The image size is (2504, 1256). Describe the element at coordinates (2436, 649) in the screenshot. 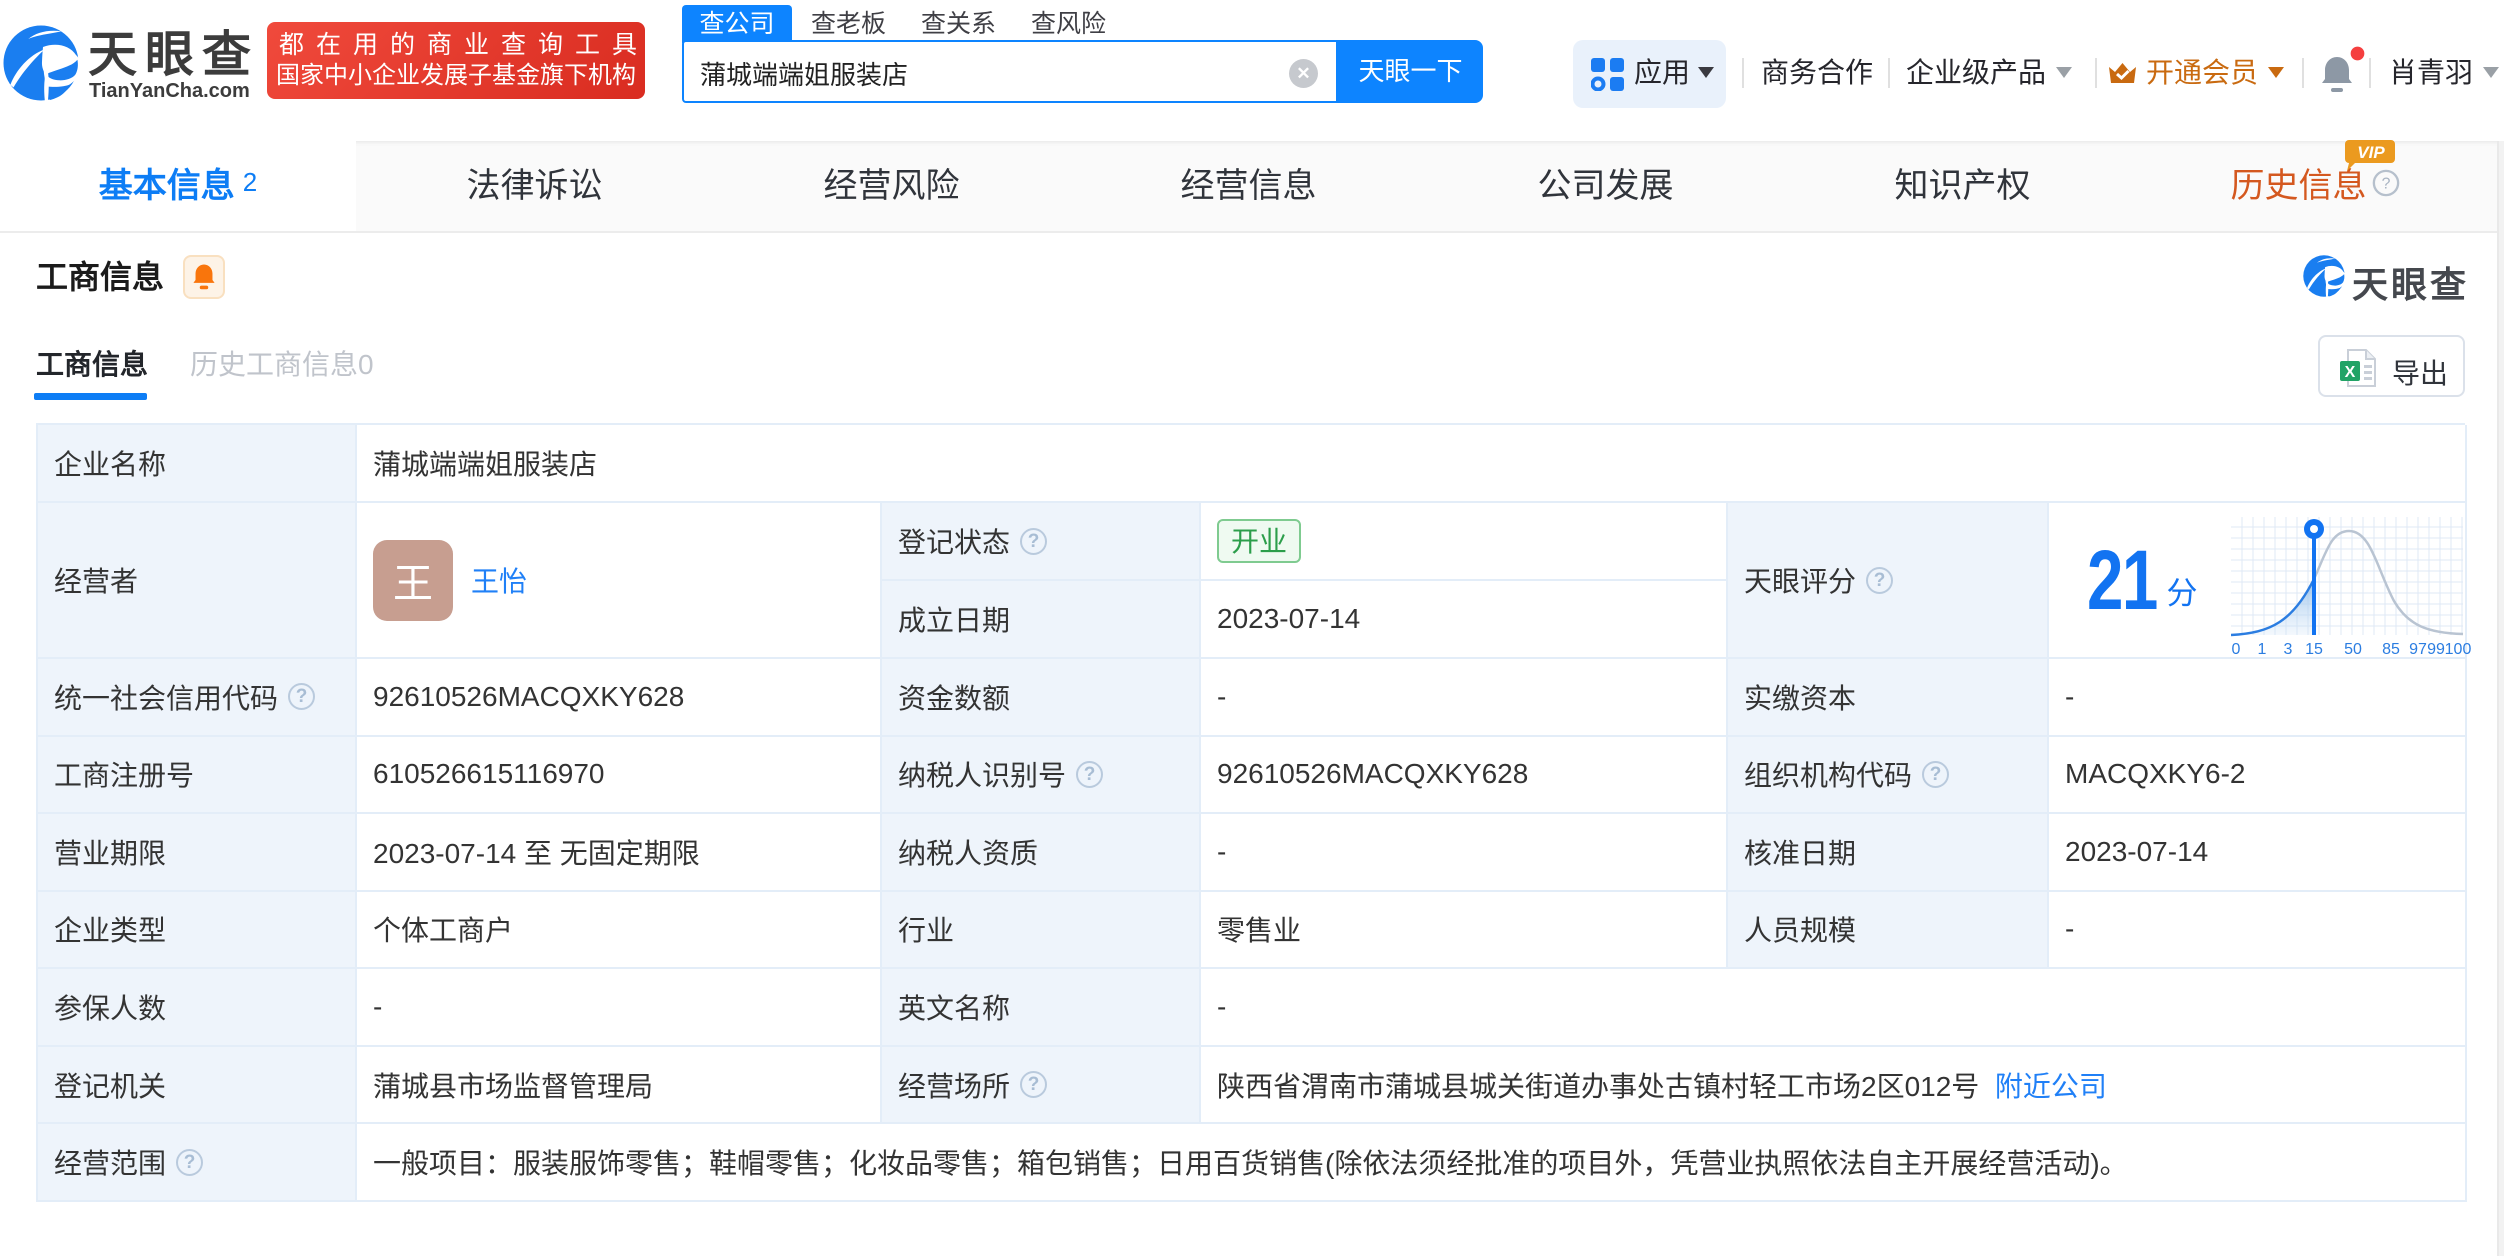

I see `svg-text: 99` at that location.